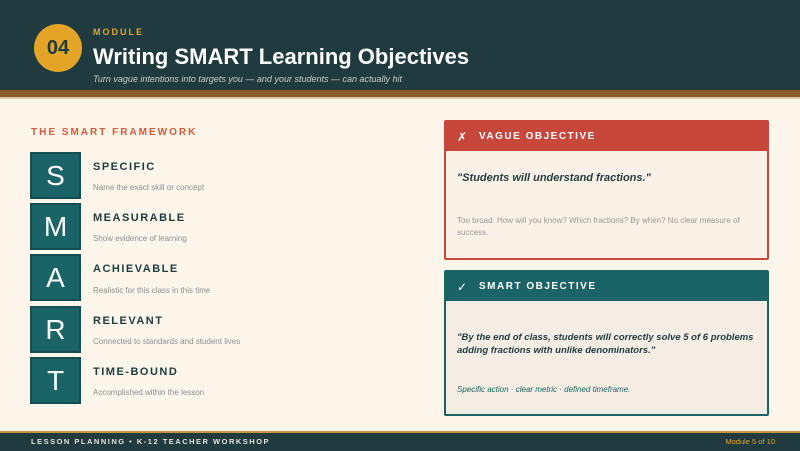  Describe the element at coordinates (149, 392) in the screenshot. I see `framework-item-desc: Accomplished within the lesson` at that location.